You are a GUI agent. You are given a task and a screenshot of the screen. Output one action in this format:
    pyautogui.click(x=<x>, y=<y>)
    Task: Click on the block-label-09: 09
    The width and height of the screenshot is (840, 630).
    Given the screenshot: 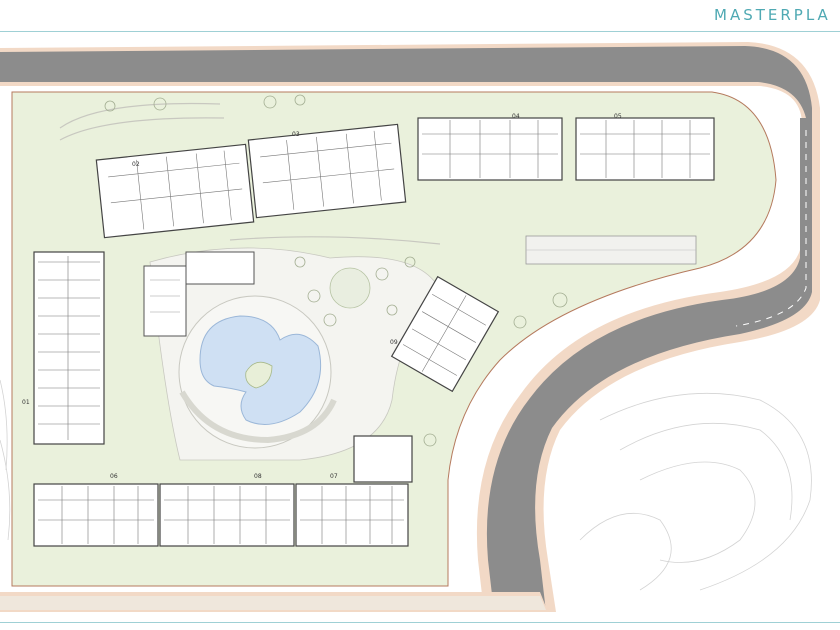 What is the action you would take?
    pyautogui.click(x=394, y=342)
    